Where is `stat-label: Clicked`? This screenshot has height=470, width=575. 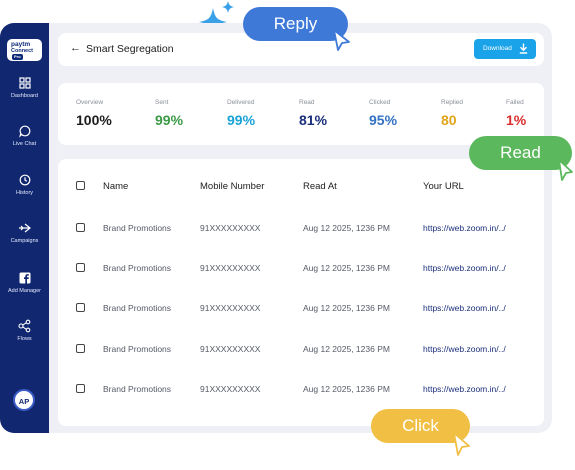
stat-label: Clicked is located at coordinates (380, 102).